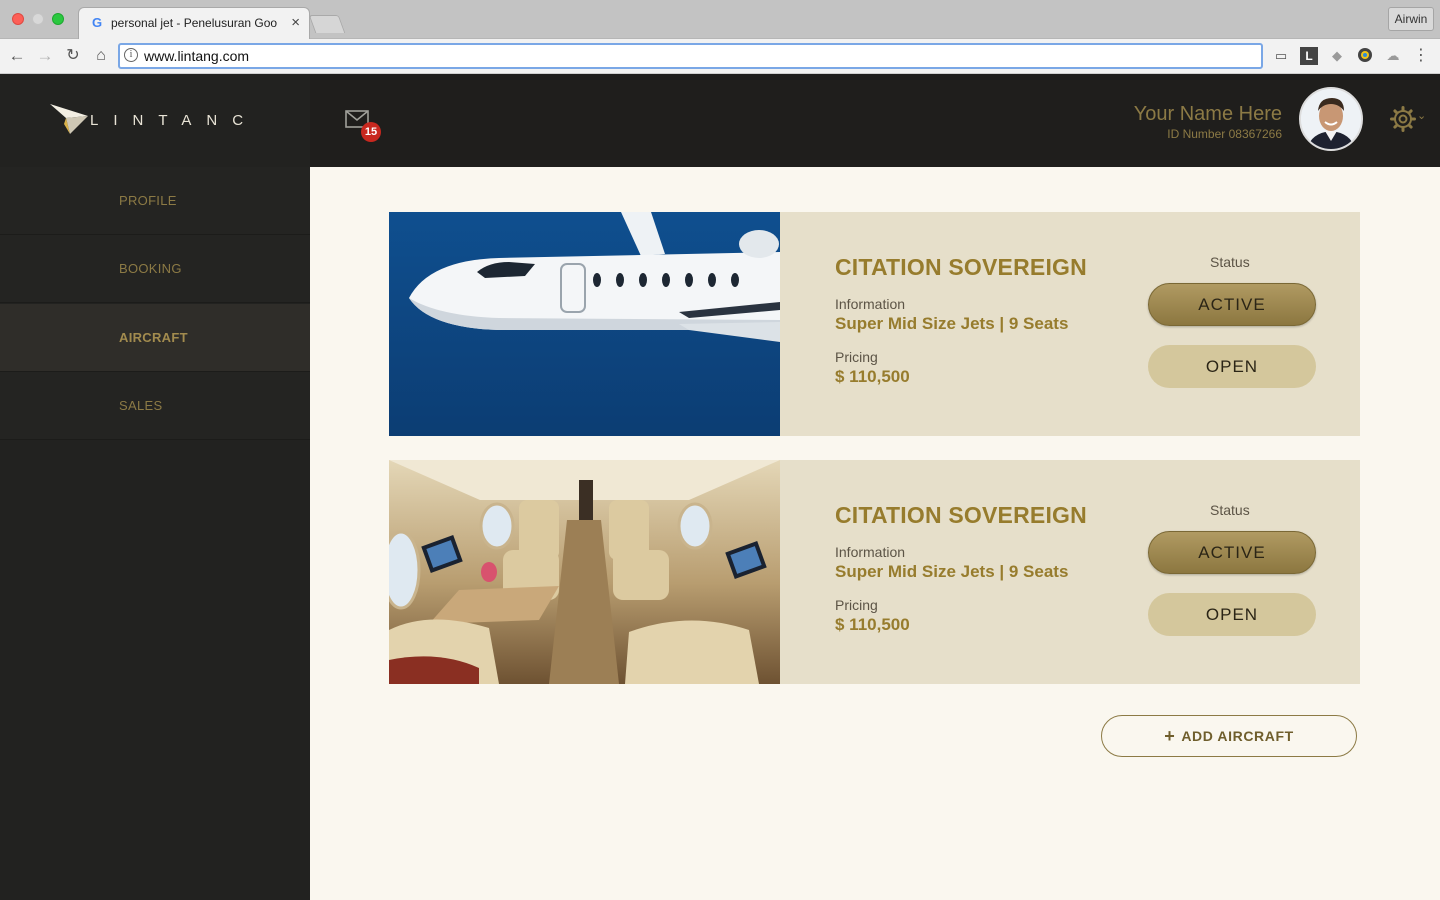 This screenshot has height=900, width=1440. What do you see at coordinates (584, 324) in the screenshot?
I see `jet-exterior-image` at bounding box center [584, 324].